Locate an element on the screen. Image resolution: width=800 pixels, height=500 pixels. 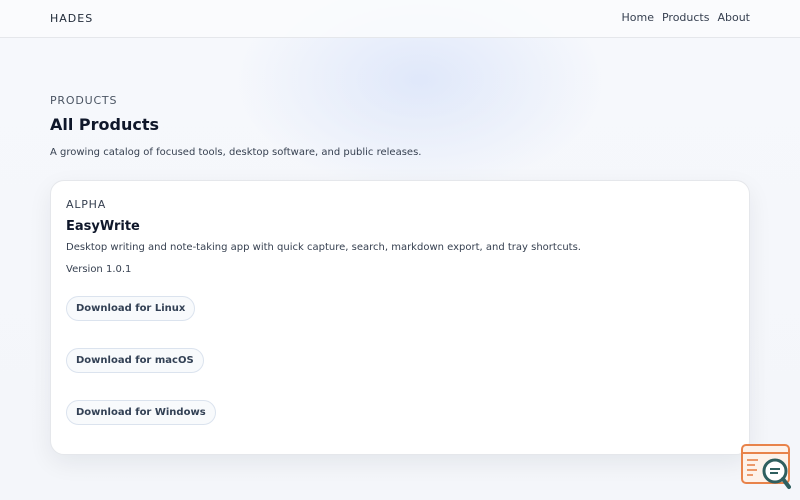
section-eyebrow: PRODUCTS is located at coordinates (84, 100).